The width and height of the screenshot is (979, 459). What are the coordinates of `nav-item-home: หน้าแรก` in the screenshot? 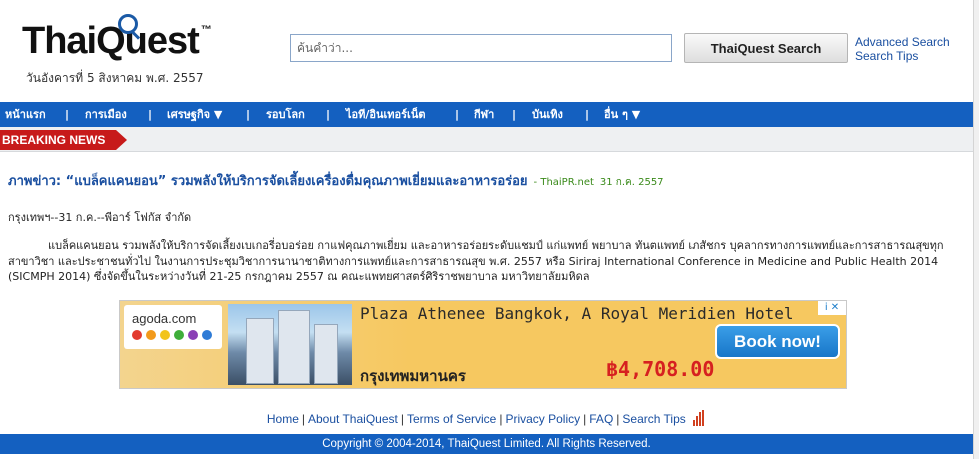 It's located at (25, 114).